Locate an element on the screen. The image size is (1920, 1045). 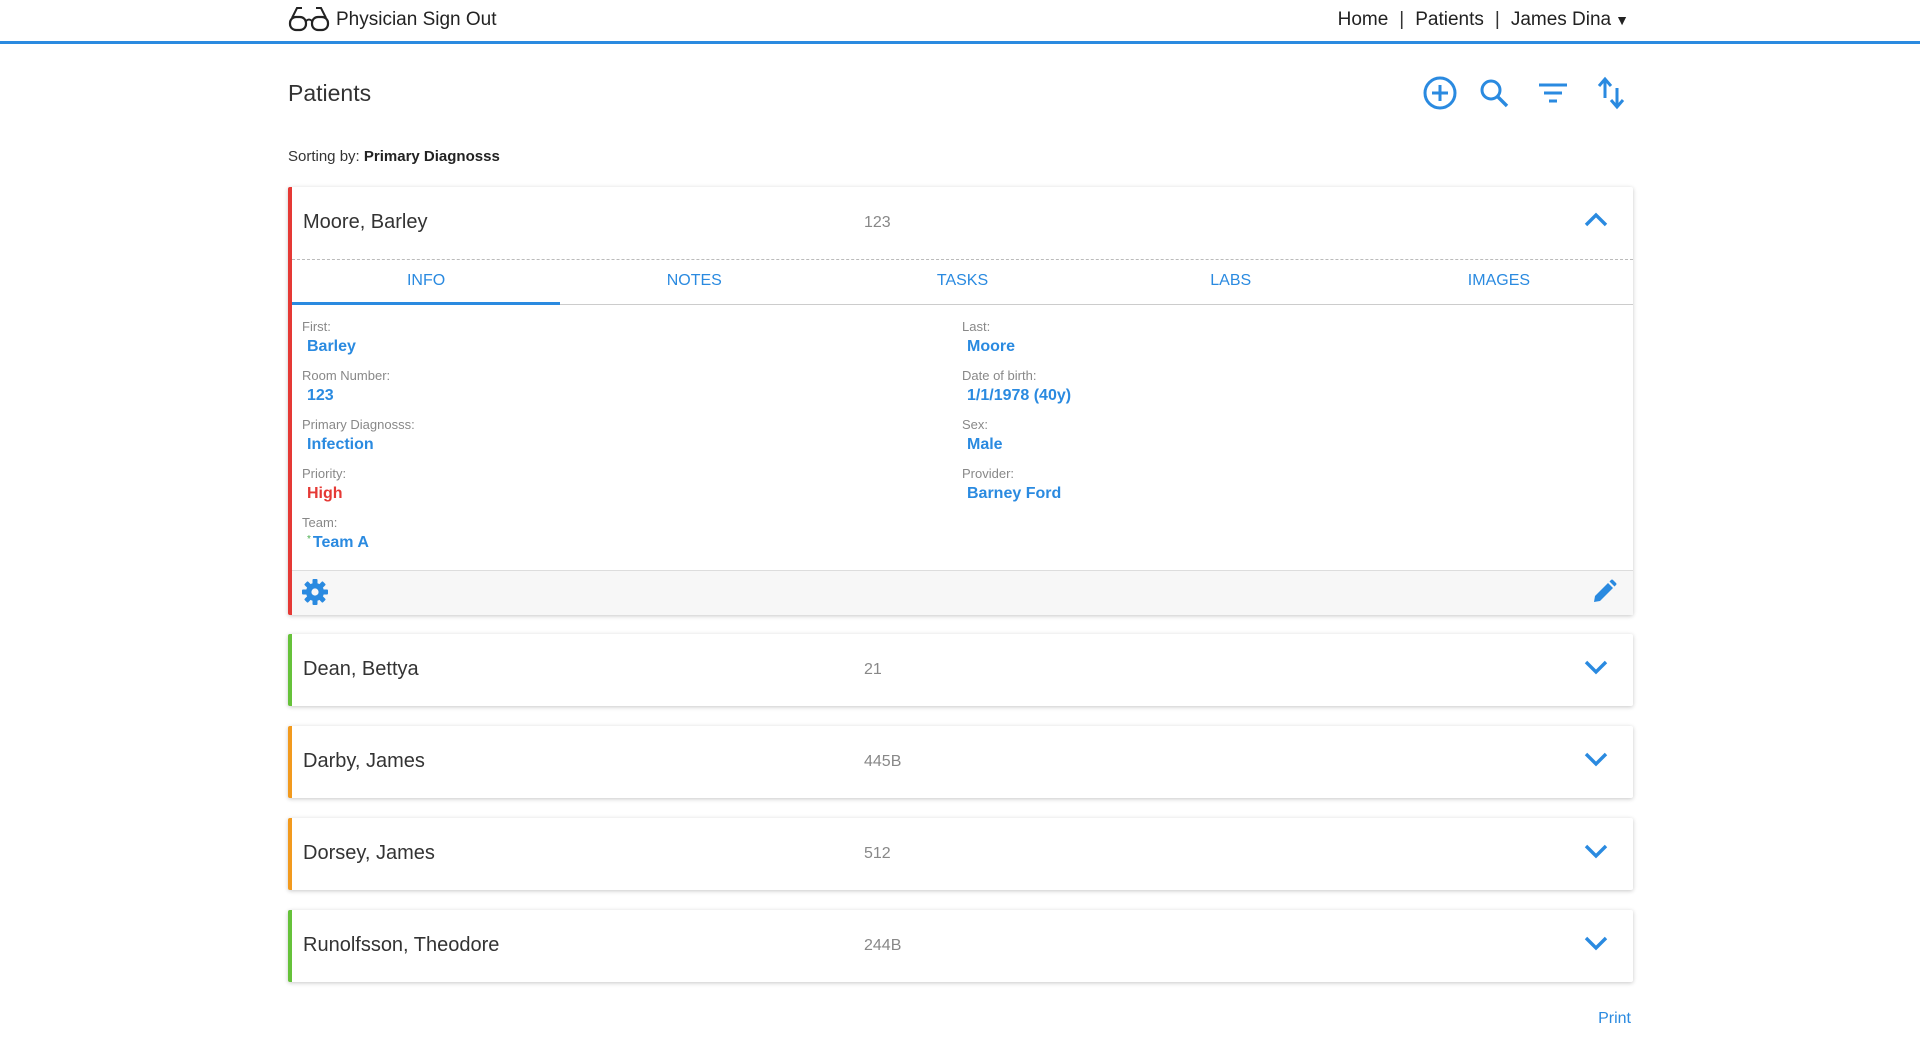
field-value: Moore is located at coordinates (991, 346).